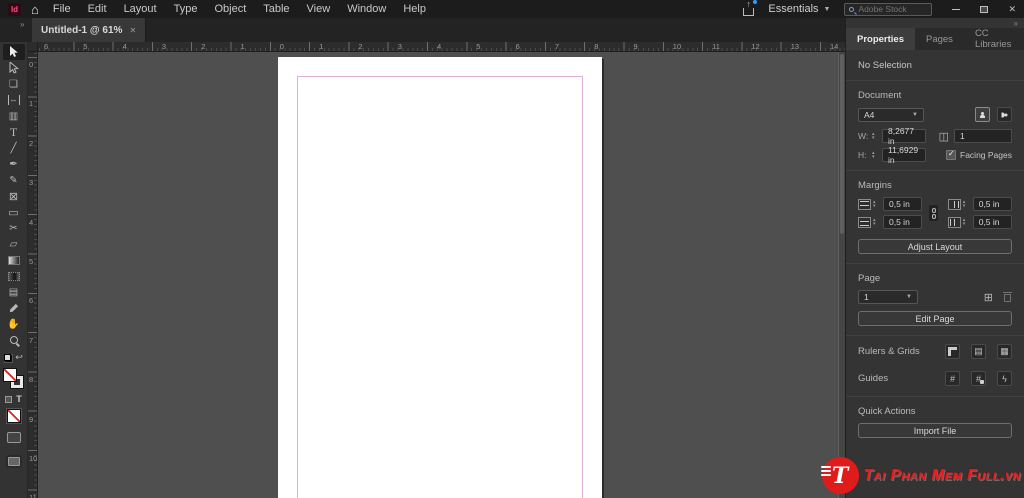 This screenshot has width=1024, height=498. Describe the element at coordinates (19, 357) in the screenshot. I see `swap-fill-stroke-icon: ↩` at that location.